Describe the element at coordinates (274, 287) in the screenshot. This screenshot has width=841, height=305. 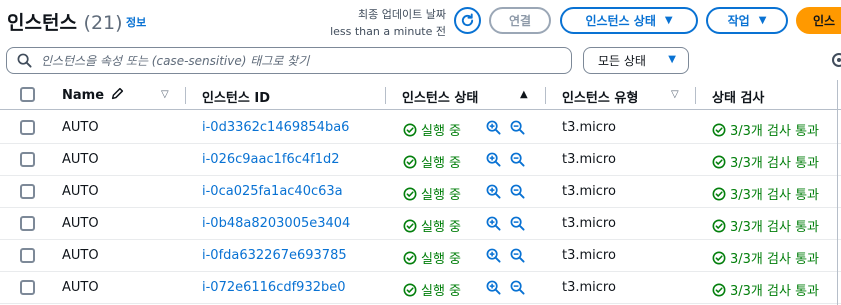
I see `instance-id-link: i-072e6116cdf932be0` at that location.